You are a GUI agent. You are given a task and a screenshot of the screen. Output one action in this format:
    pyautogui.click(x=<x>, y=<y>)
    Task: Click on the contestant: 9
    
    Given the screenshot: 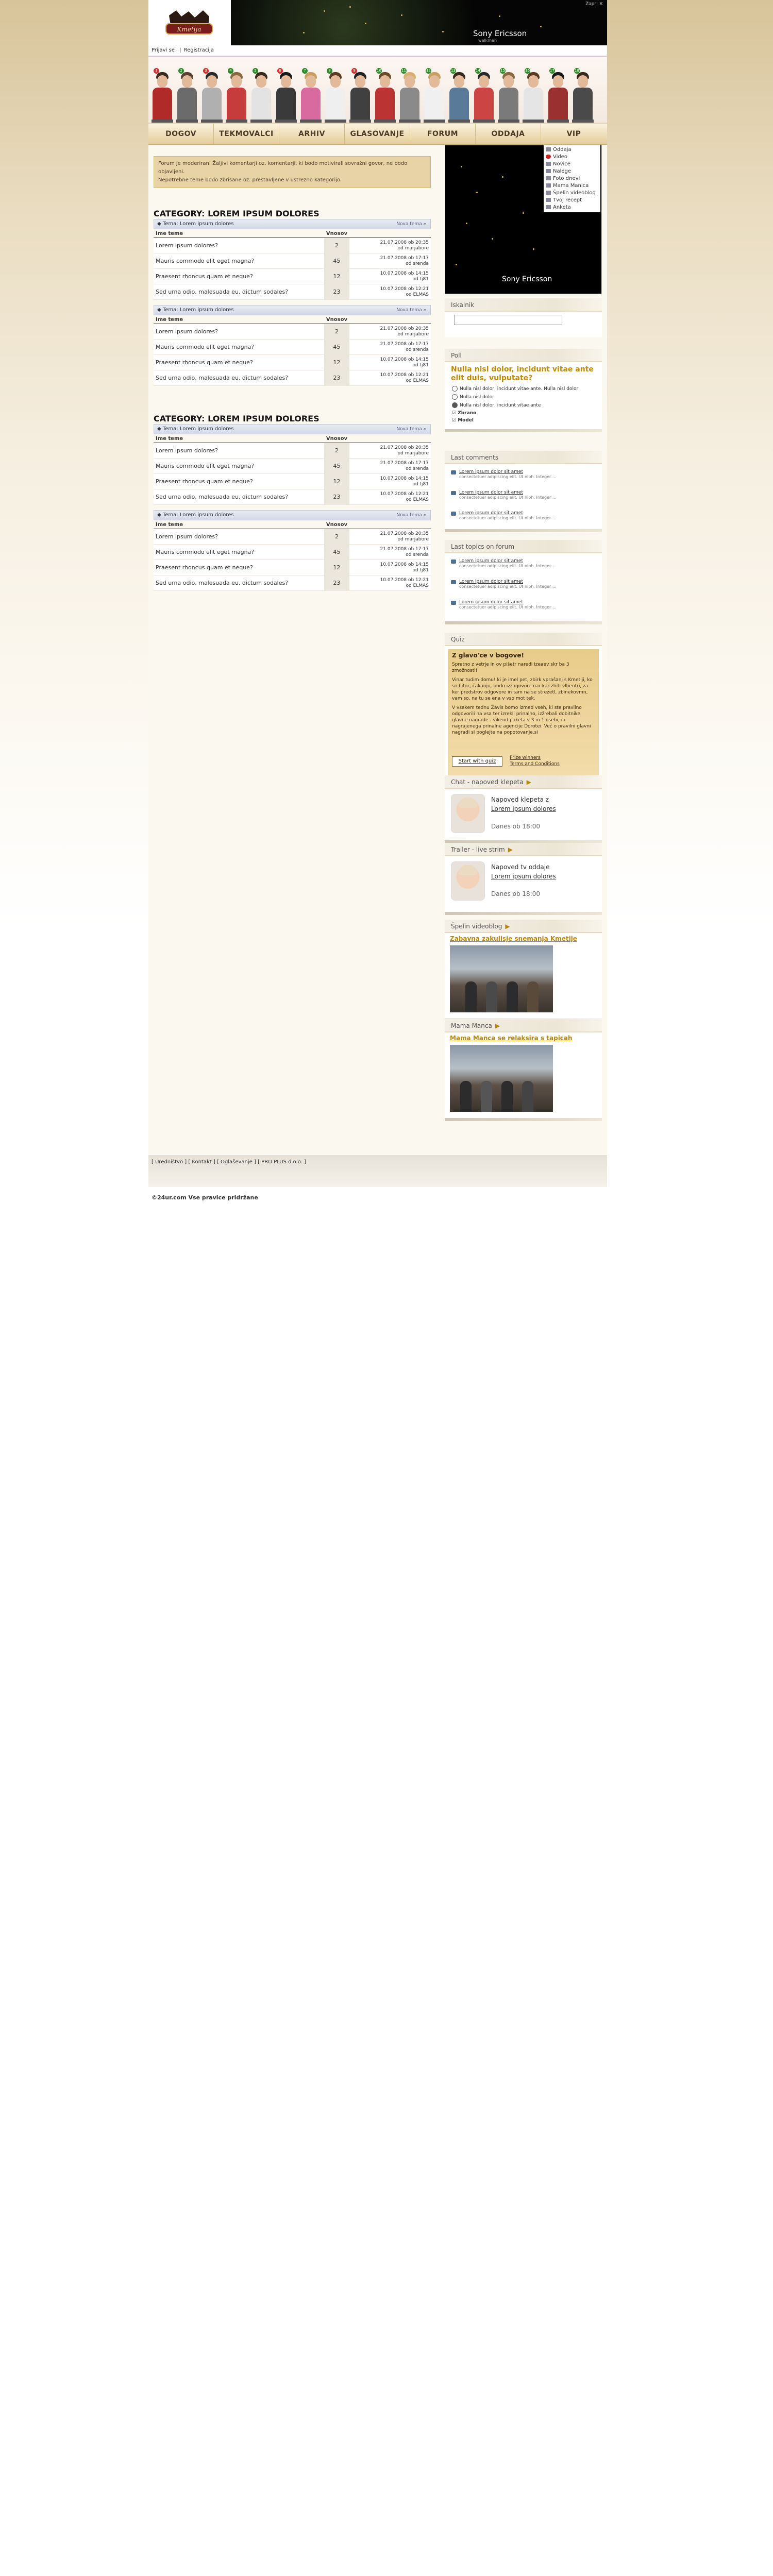 What is the action you would take?
    pyautogui.click(x=360, y=95)
    